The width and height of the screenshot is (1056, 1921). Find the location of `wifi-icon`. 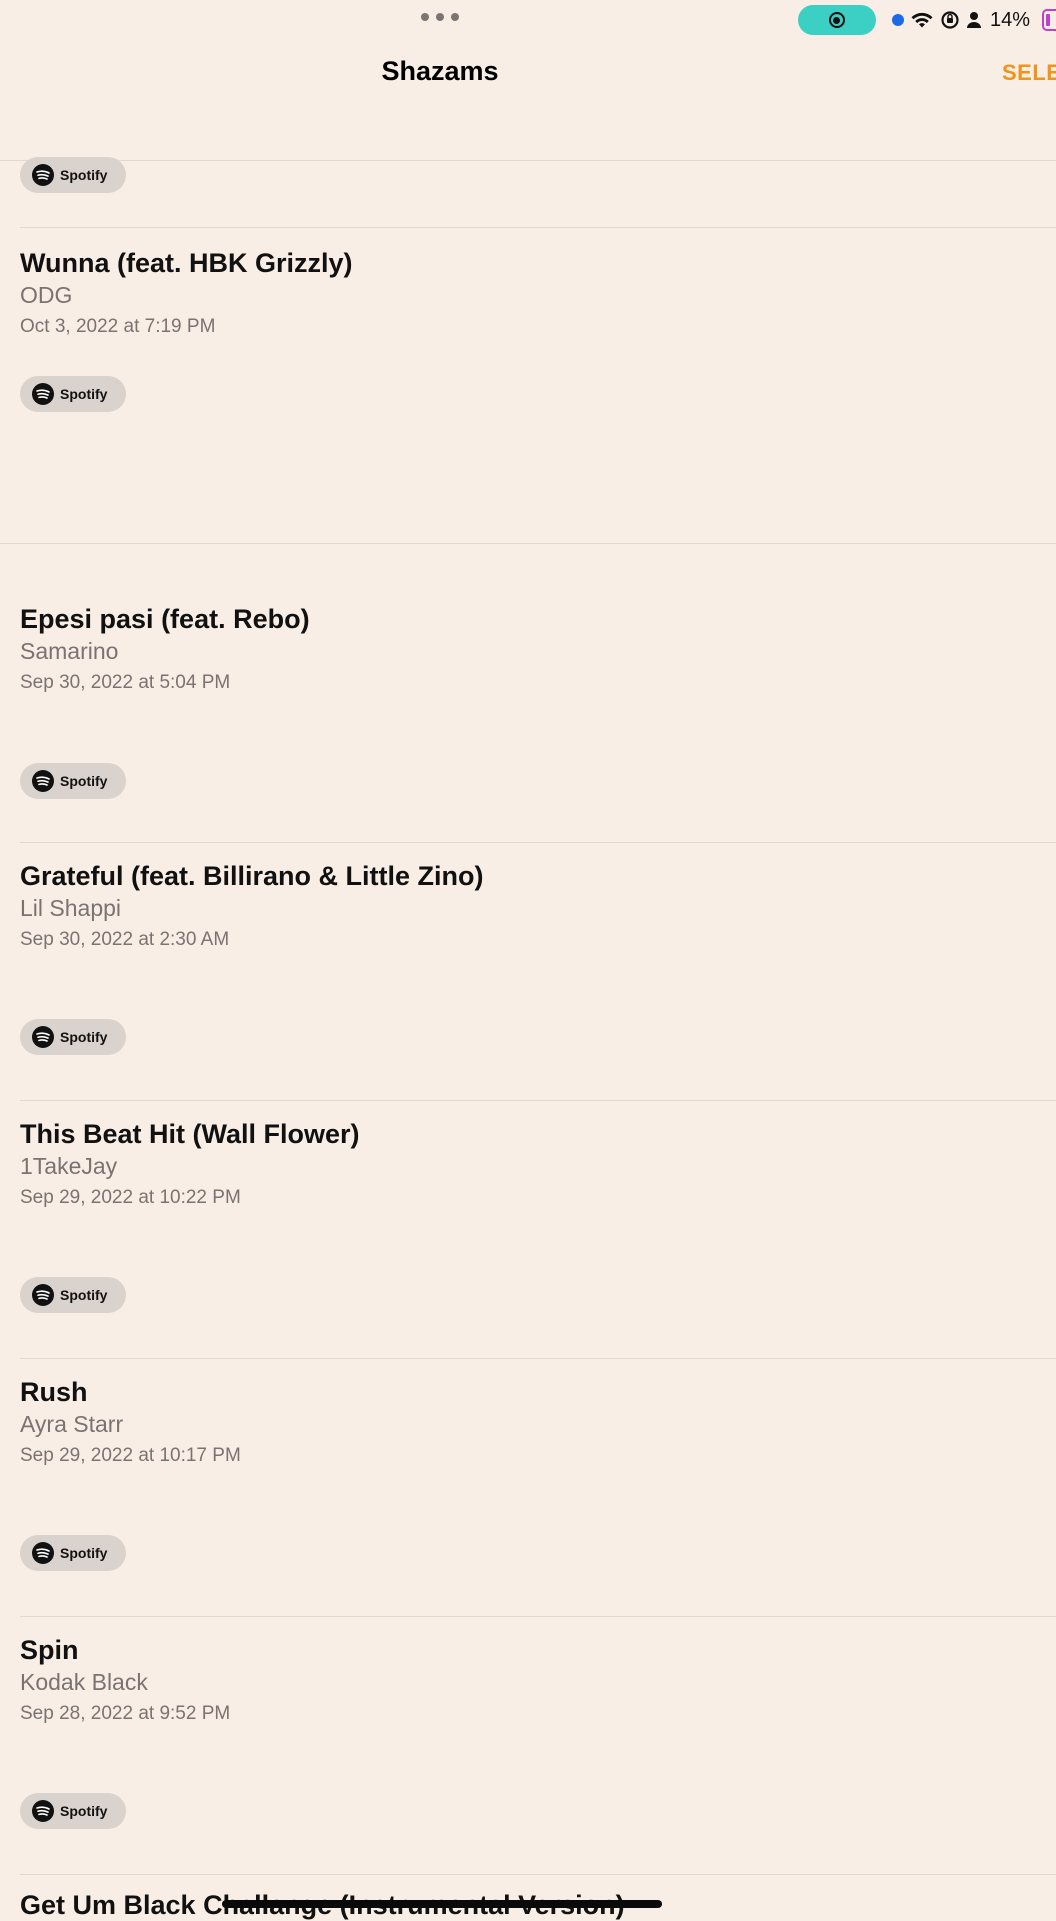

wifi-icon is located at coordinates (922, 20).